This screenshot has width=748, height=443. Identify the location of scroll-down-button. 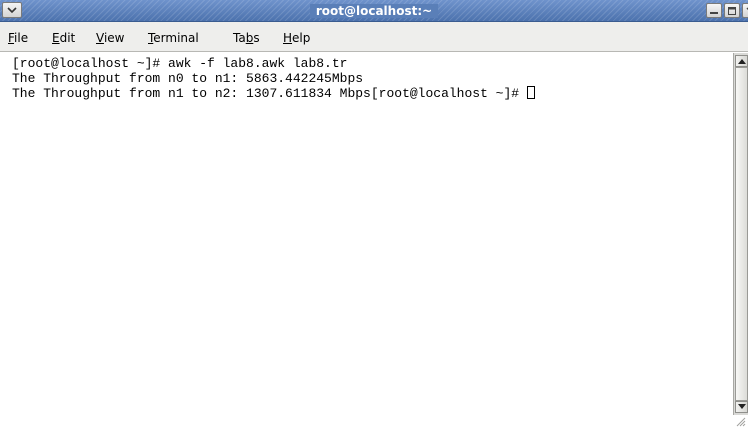
(741, 407).